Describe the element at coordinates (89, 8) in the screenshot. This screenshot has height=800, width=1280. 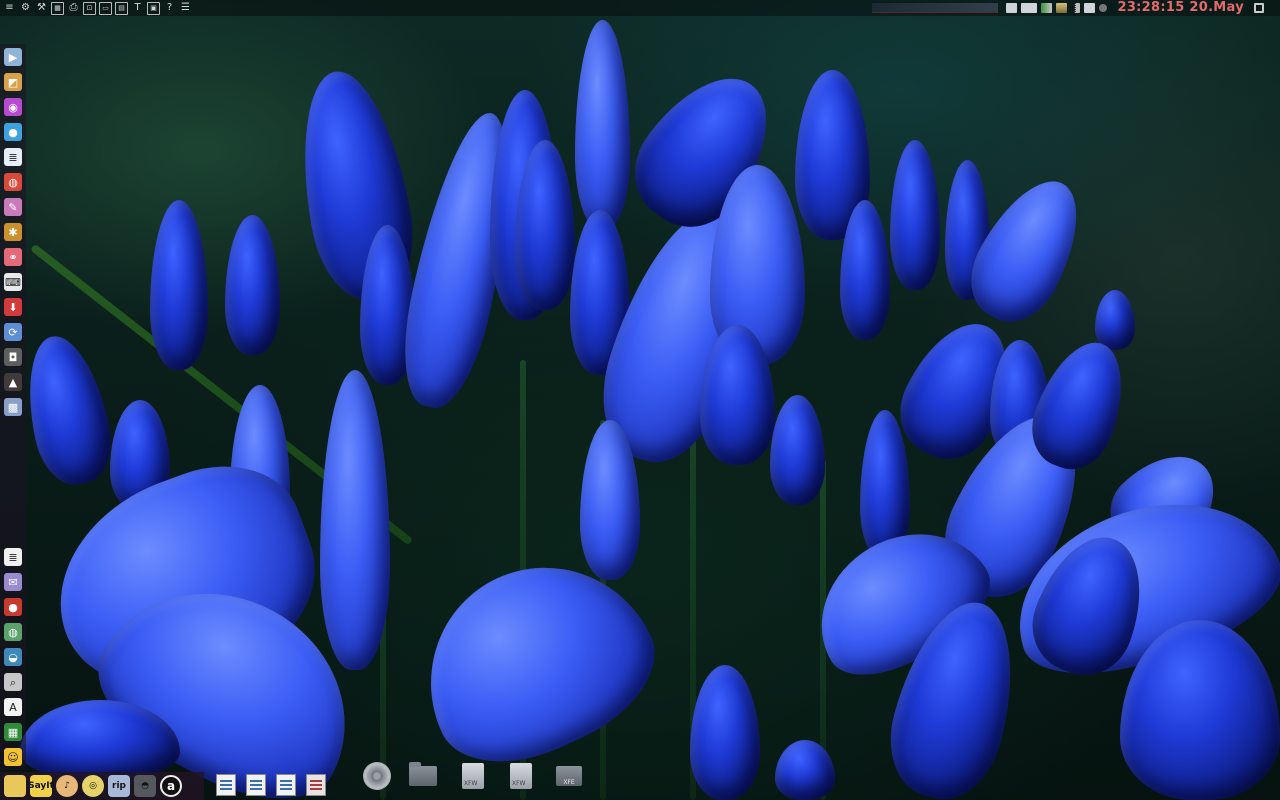
I see `window-icon: ⊡` at that location.